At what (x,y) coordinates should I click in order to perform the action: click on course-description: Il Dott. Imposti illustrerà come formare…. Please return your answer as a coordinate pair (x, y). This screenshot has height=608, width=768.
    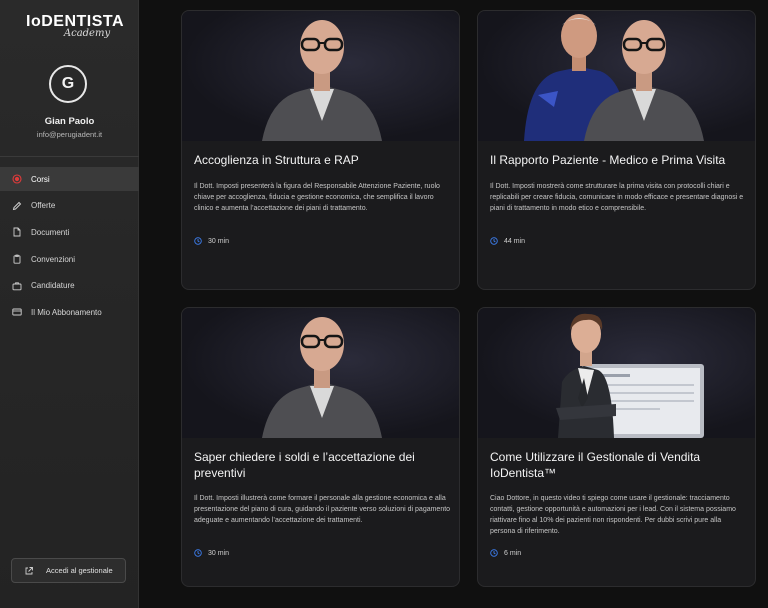
    Looking at the image, I should click on (322, 509).